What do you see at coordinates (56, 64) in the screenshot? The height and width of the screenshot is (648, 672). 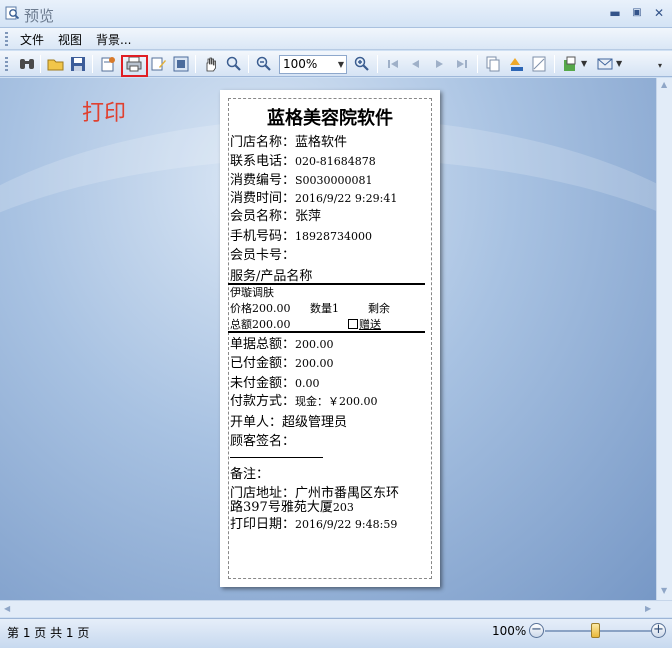 I see `open-folder-icon` at bounding box center [56, 64].